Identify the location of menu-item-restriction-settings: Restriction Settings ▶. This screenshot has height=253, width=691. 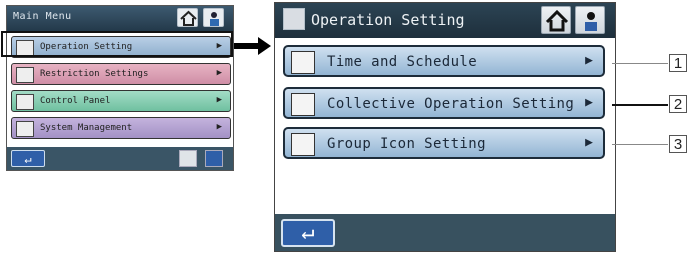
(121, 74).